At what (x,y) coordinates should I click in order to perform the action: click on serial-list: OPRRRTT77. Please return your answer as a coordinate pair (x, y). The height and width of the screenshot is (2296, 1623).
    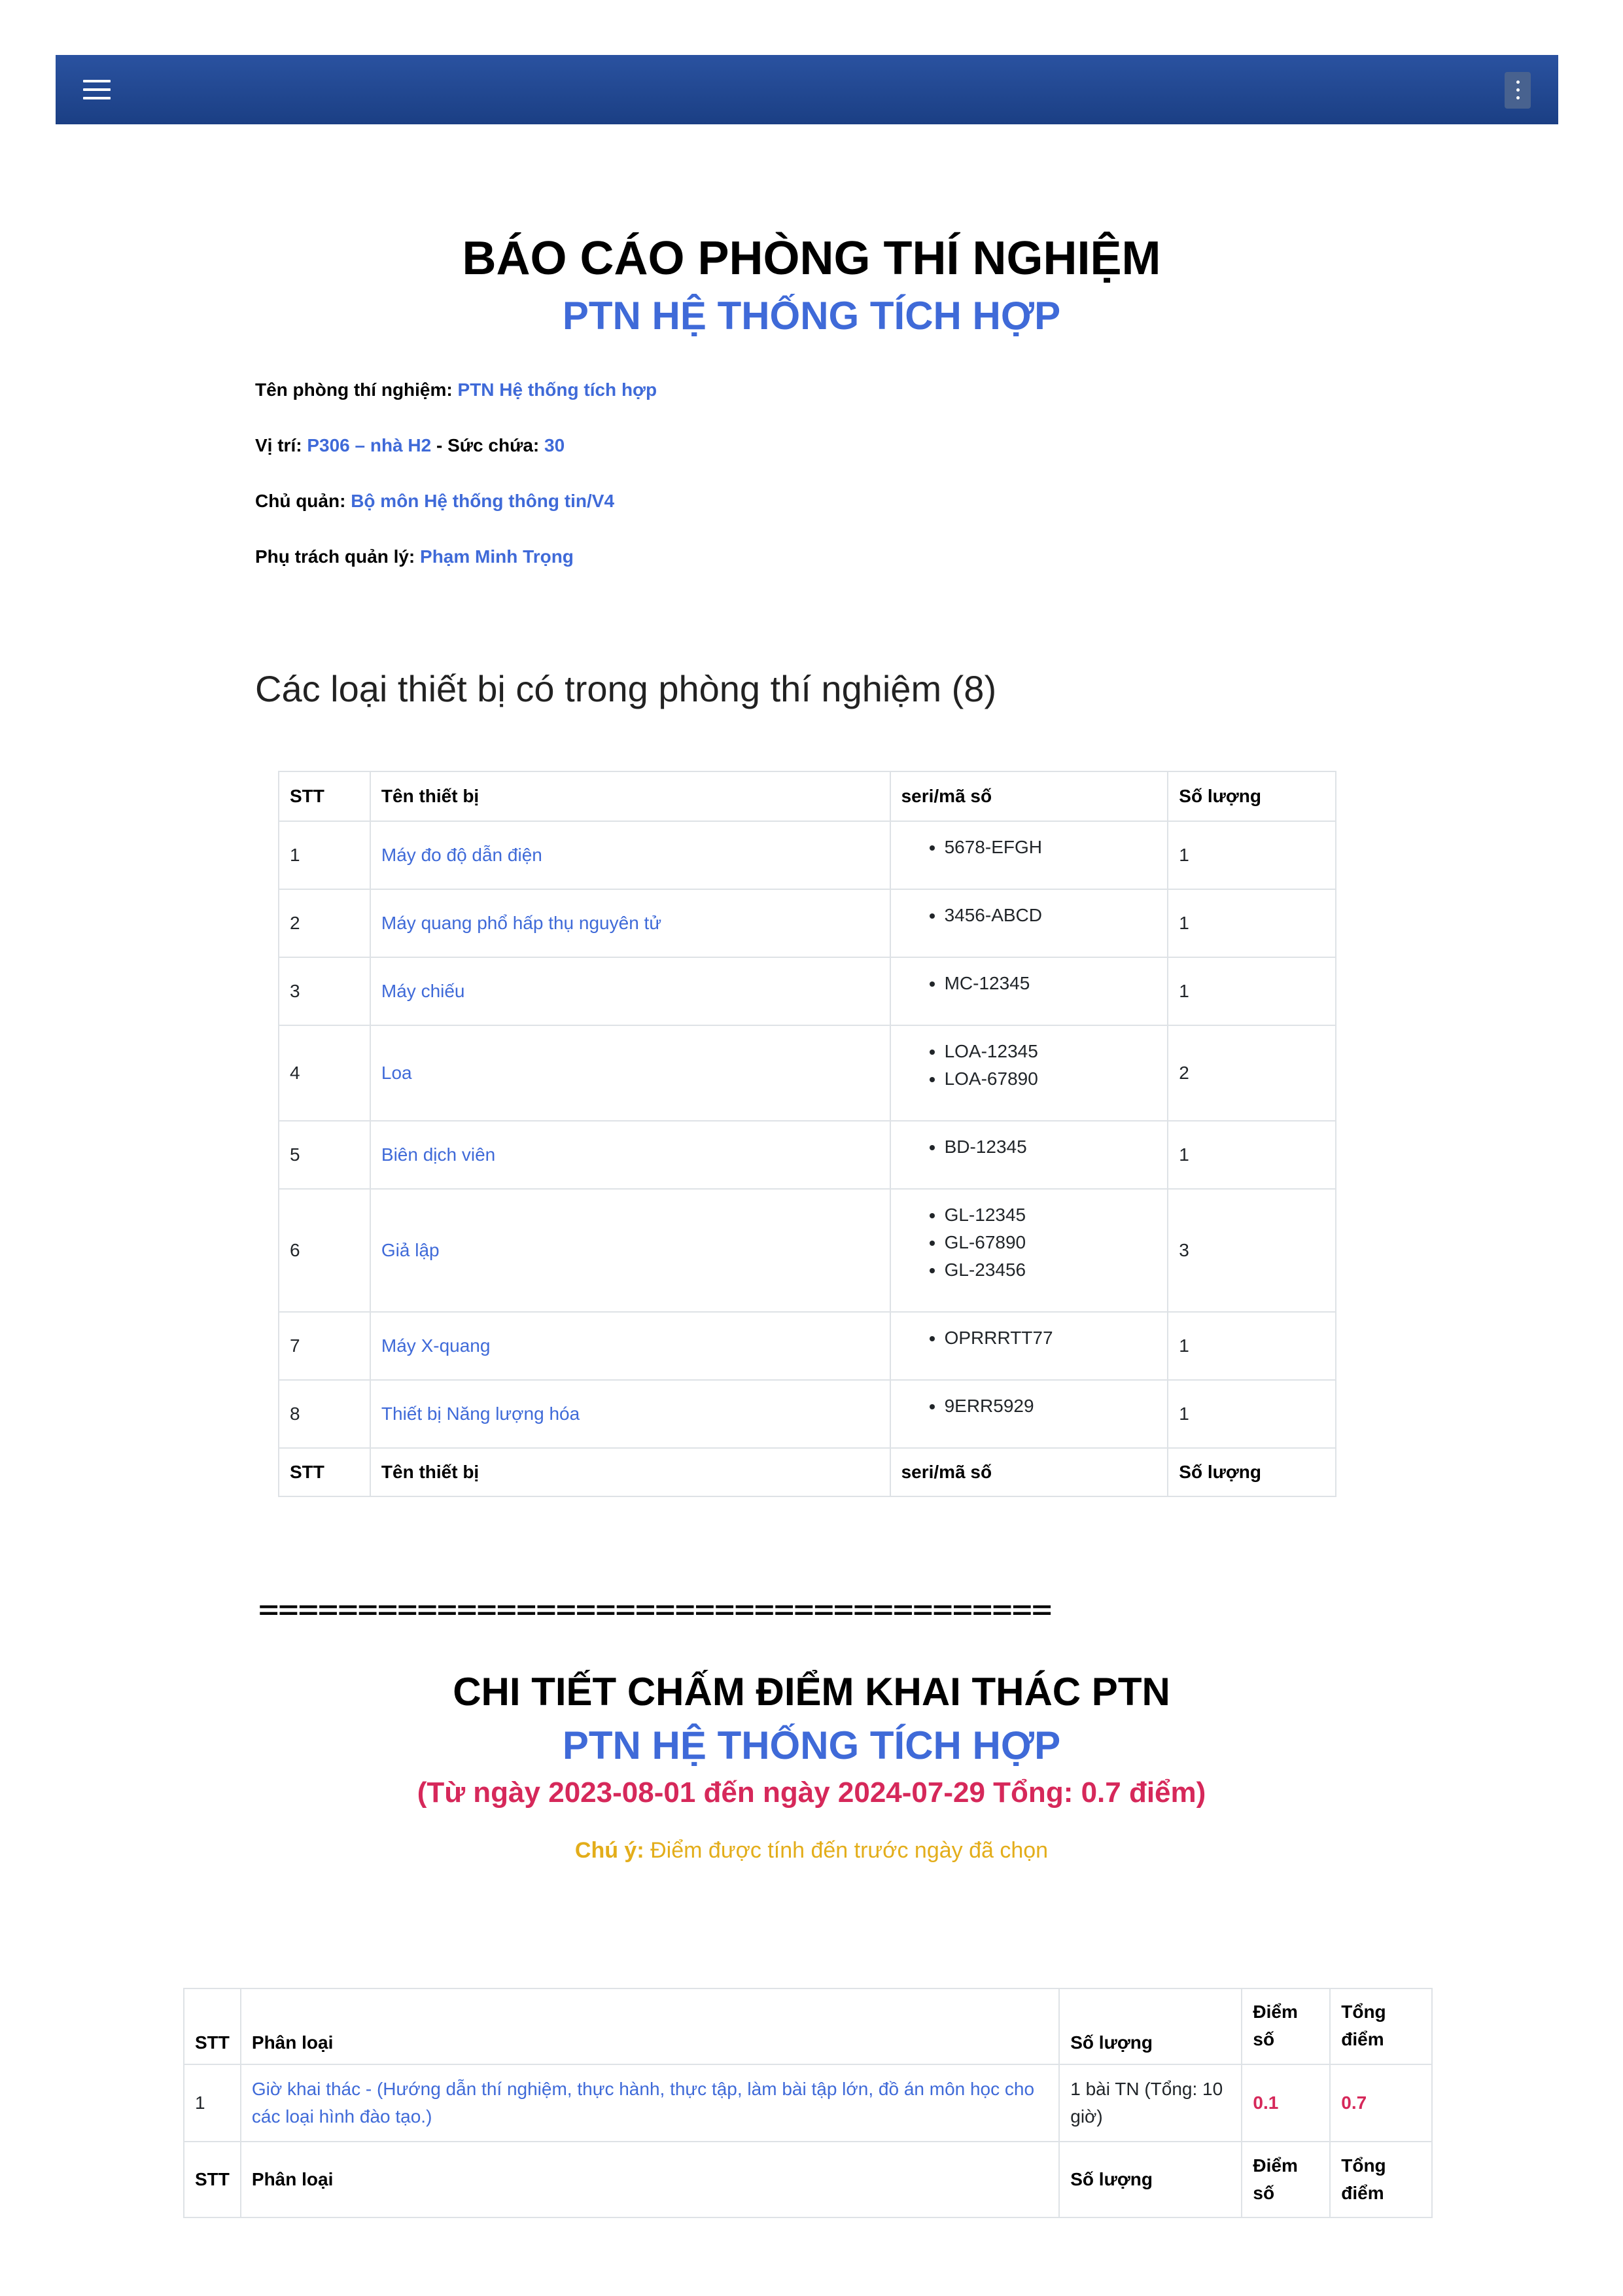
    Looking at the image, I should click on (1029, 1338).